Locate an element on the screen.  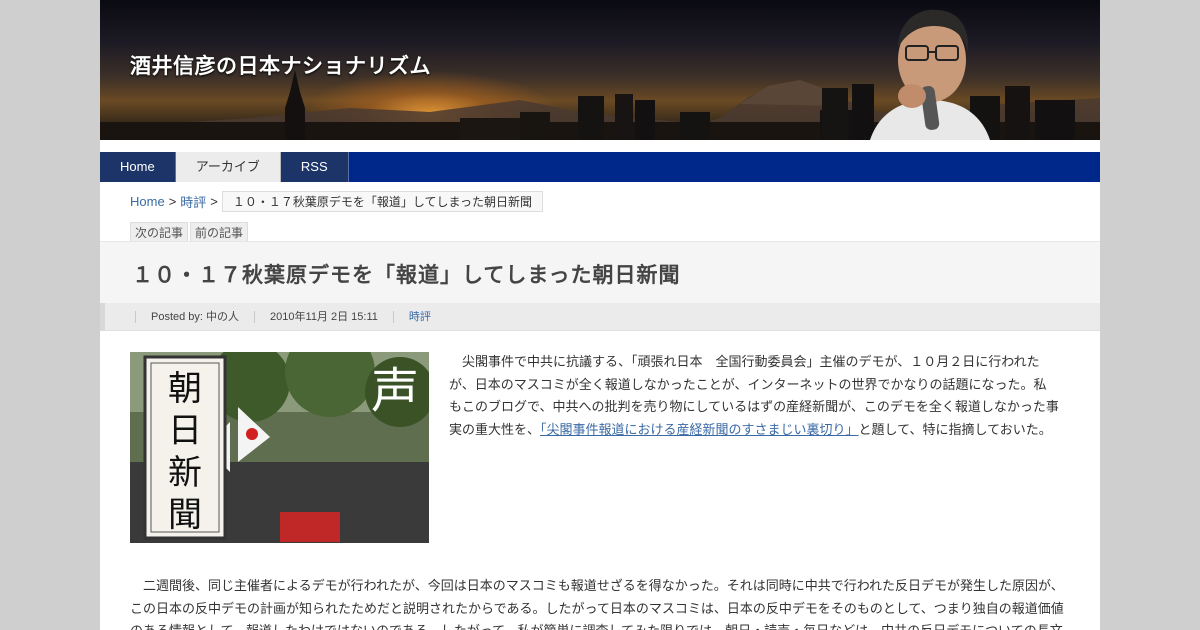
entry-navigation: 次の記事 前の記事 is located at coordinates (190, 232).